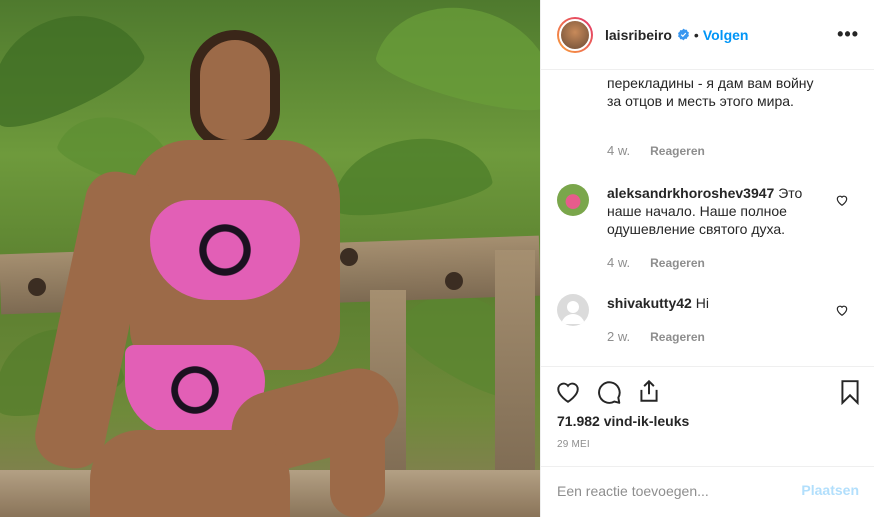 This screenshot has width=874, height=517. I want to click on post-date: 29 MEI, so click(573, 444).